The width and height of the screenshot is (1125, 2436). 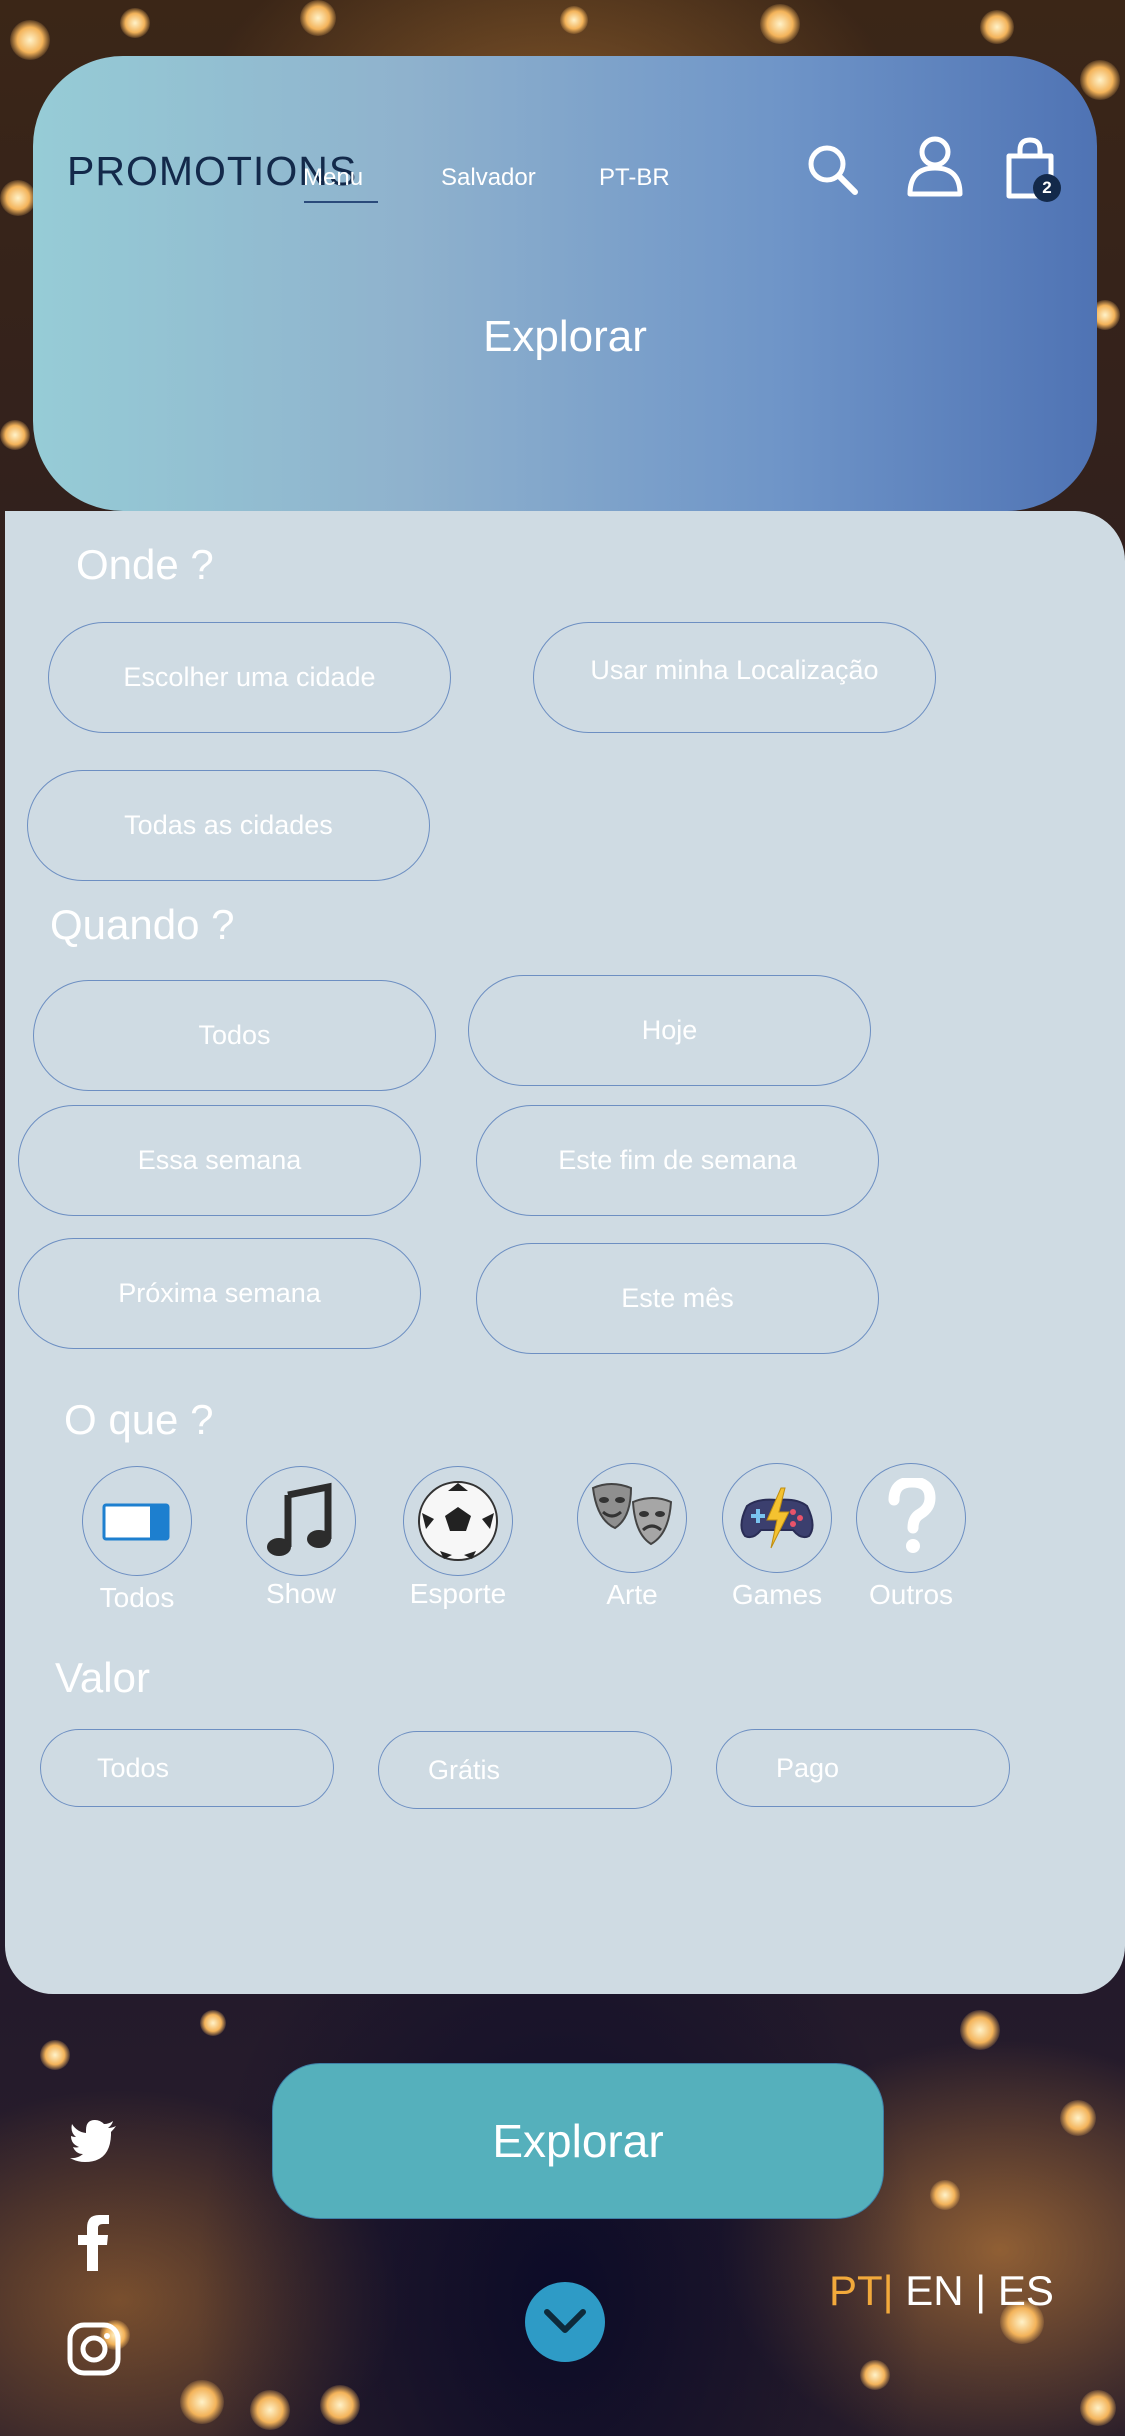 I want to click on language-es: ES, so click(x=1026, y=2290).